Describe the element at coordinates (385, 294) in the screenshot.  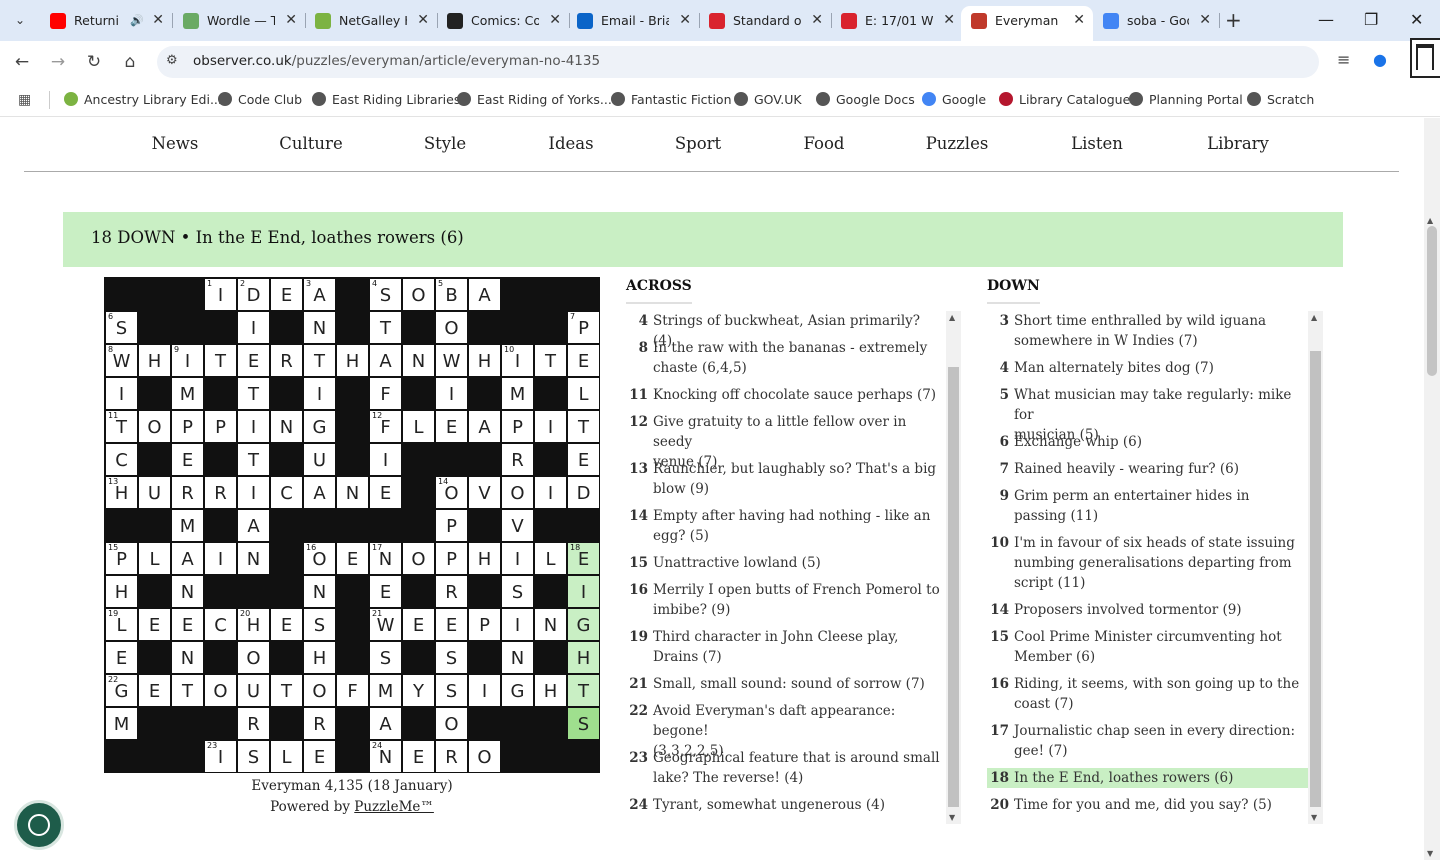
I see `grid-cell: 4S` at that location.